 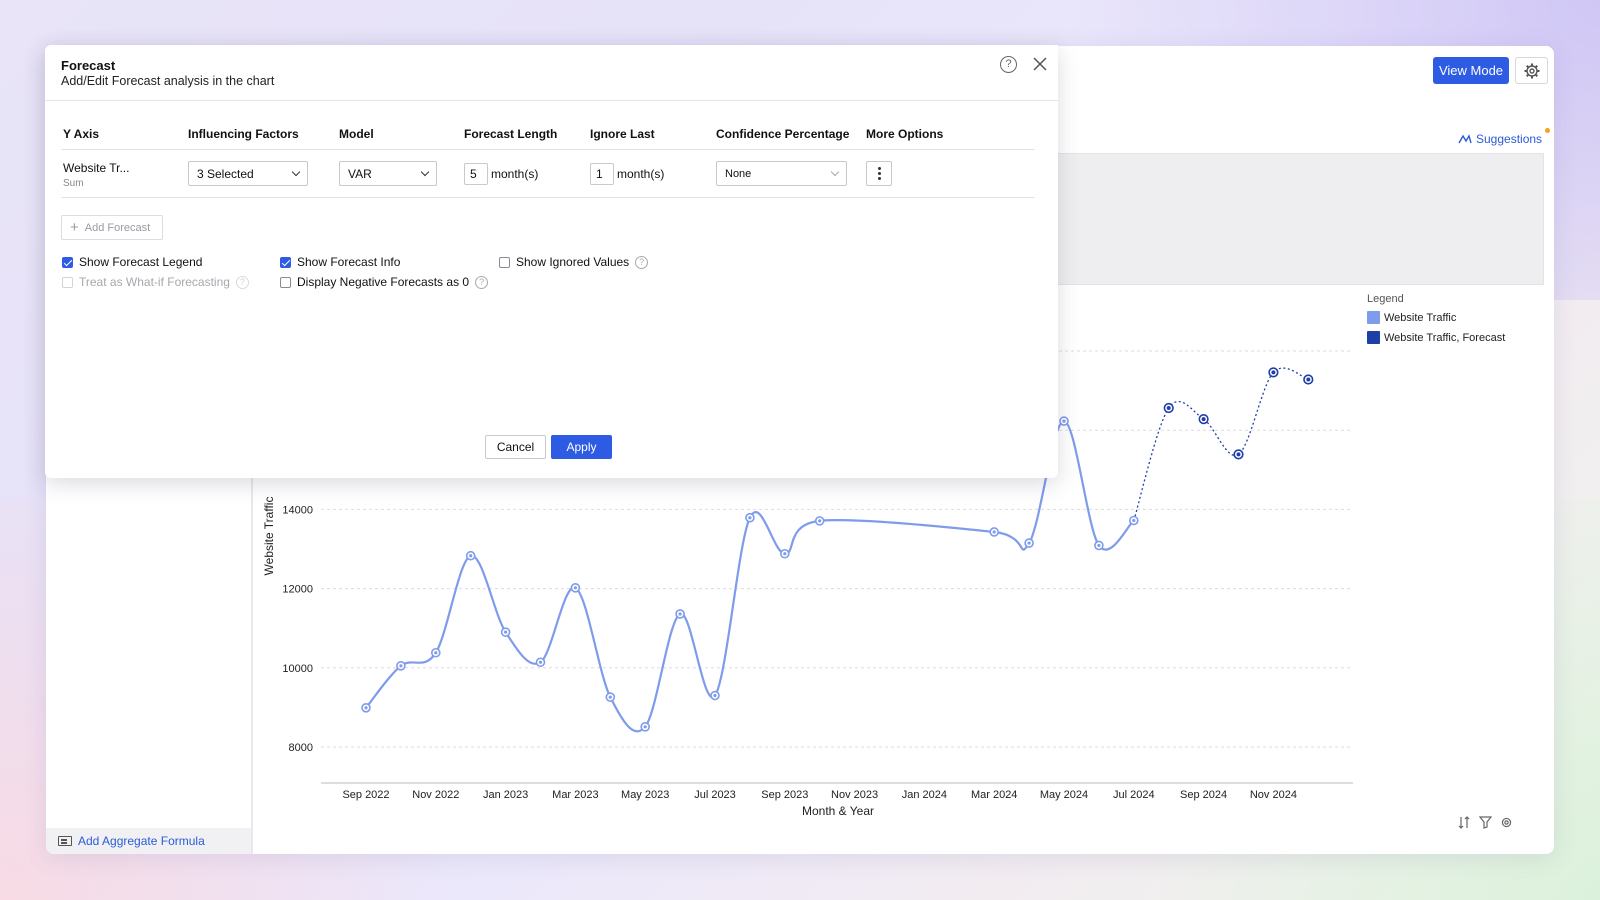 What do you see at coordinates (117, 227) in the screenshot?
I see `add-forecast-label: Add Forecast` at bounding box center [117, 227].